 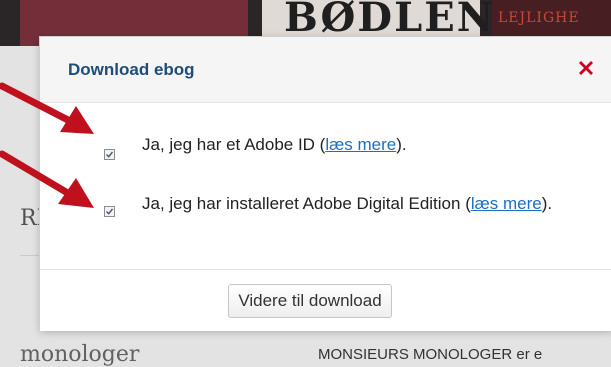 I want to click on adobe-digital-edition-checkbox, so click(x=109, y=211).